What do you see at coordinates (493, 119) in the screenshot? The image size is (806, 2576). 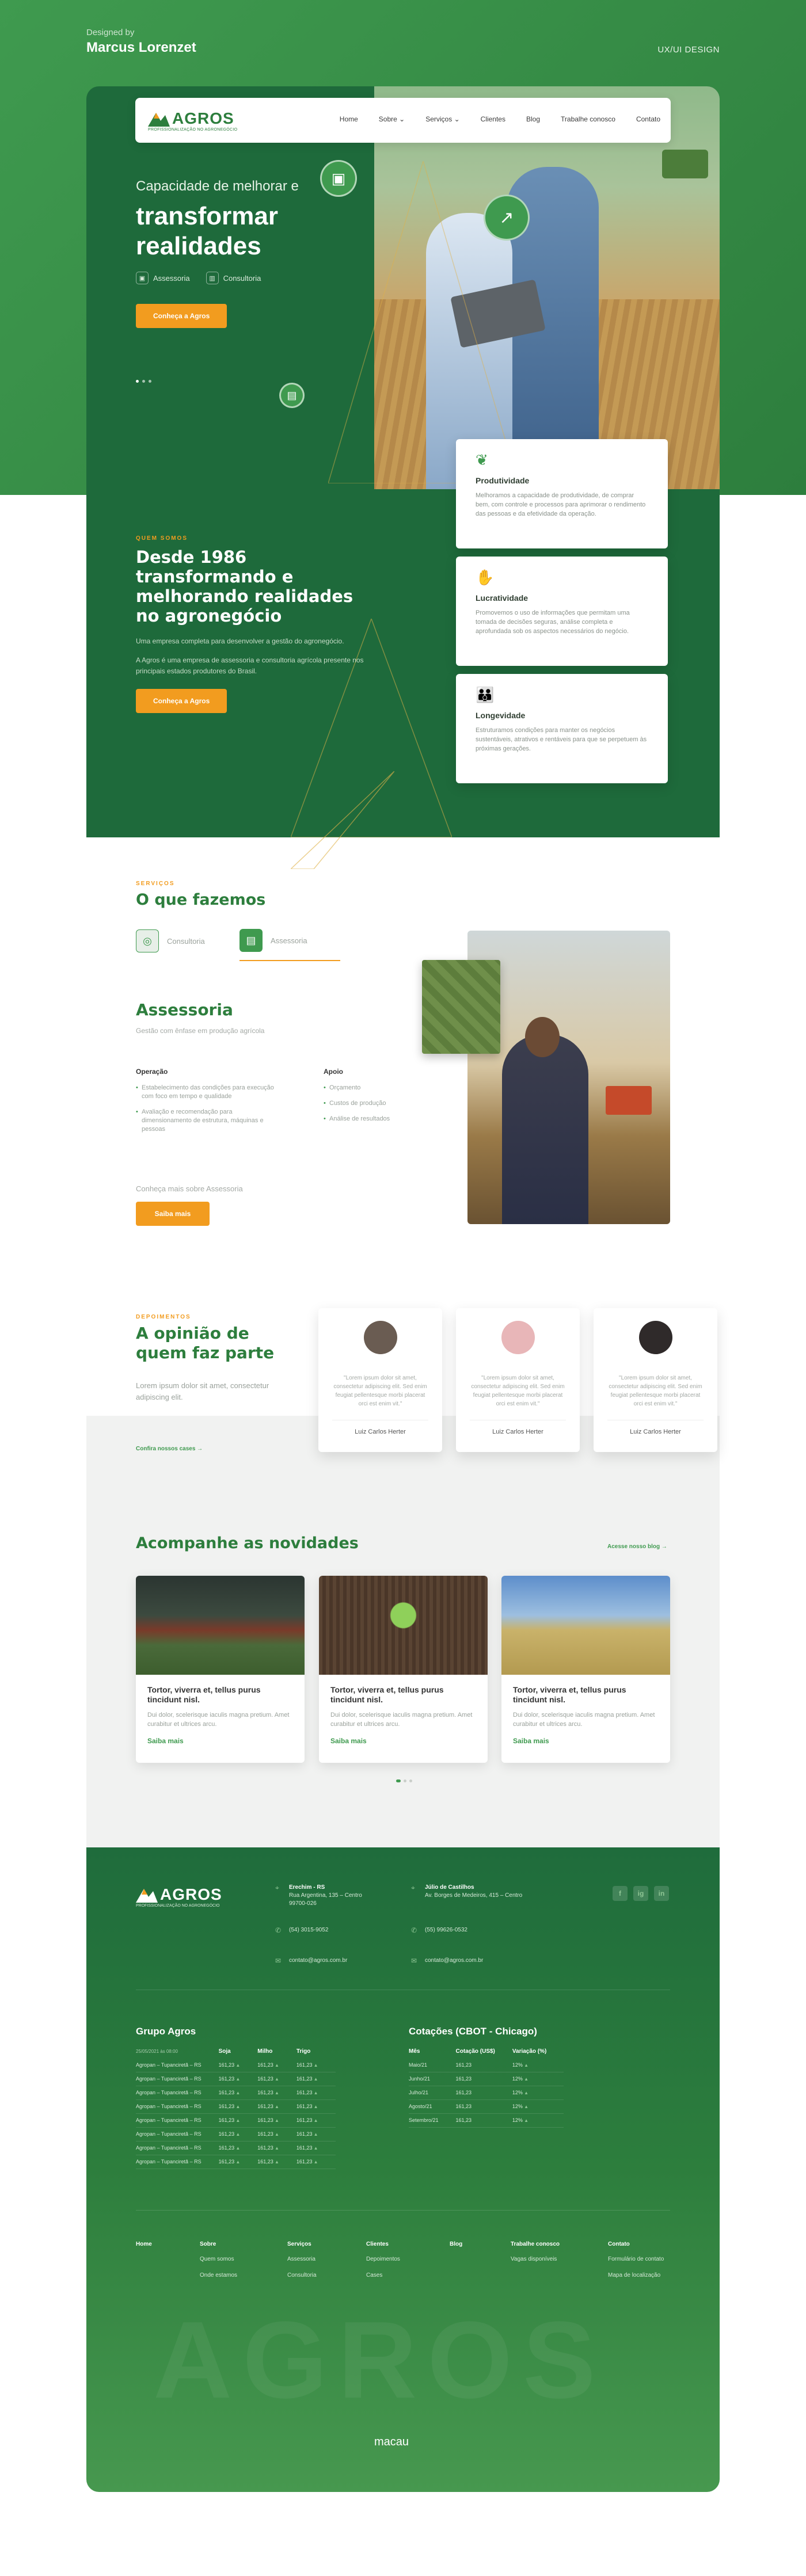 I see `nav-item-clientes: Clientes` at bounding box center [493, 119].